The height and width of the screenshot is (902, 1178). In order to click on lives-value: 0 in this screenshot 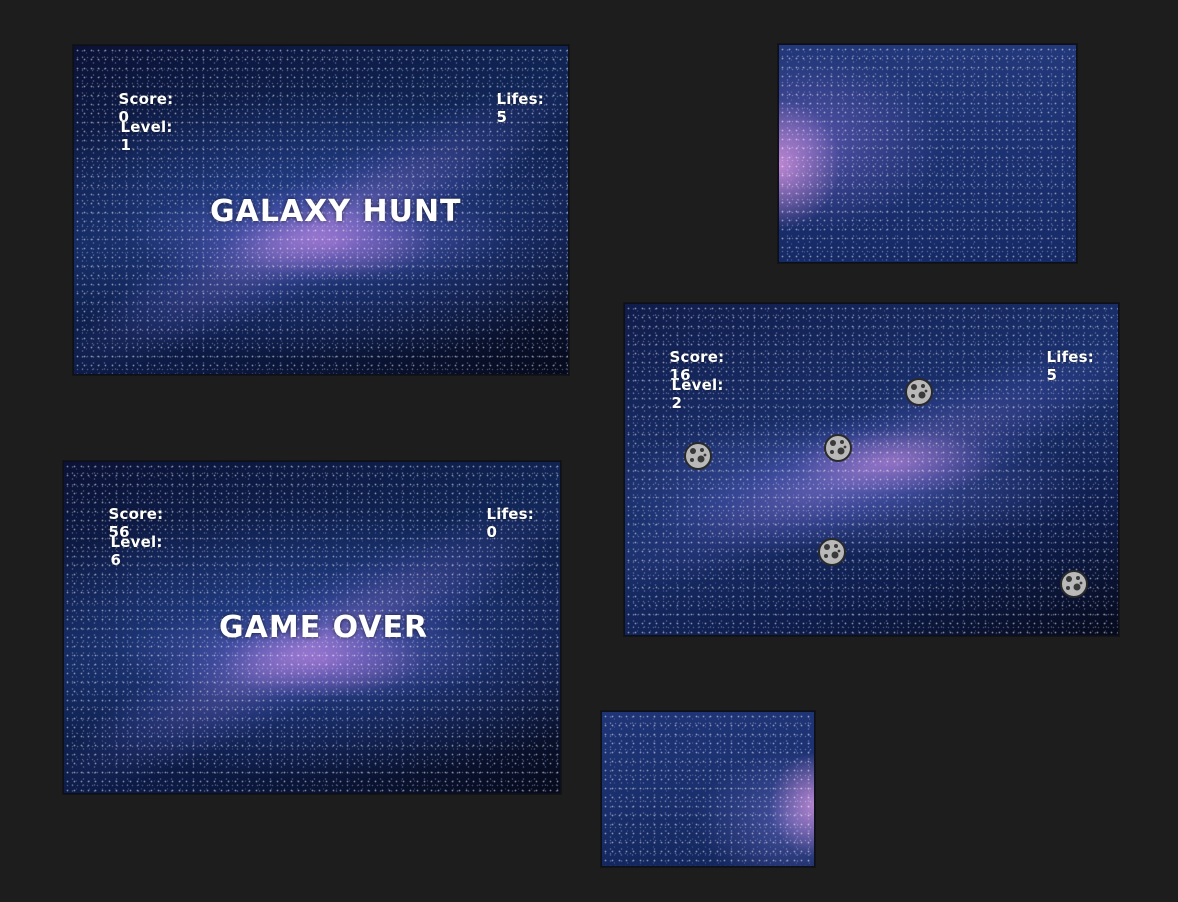, I will do `click(492, 532)`.